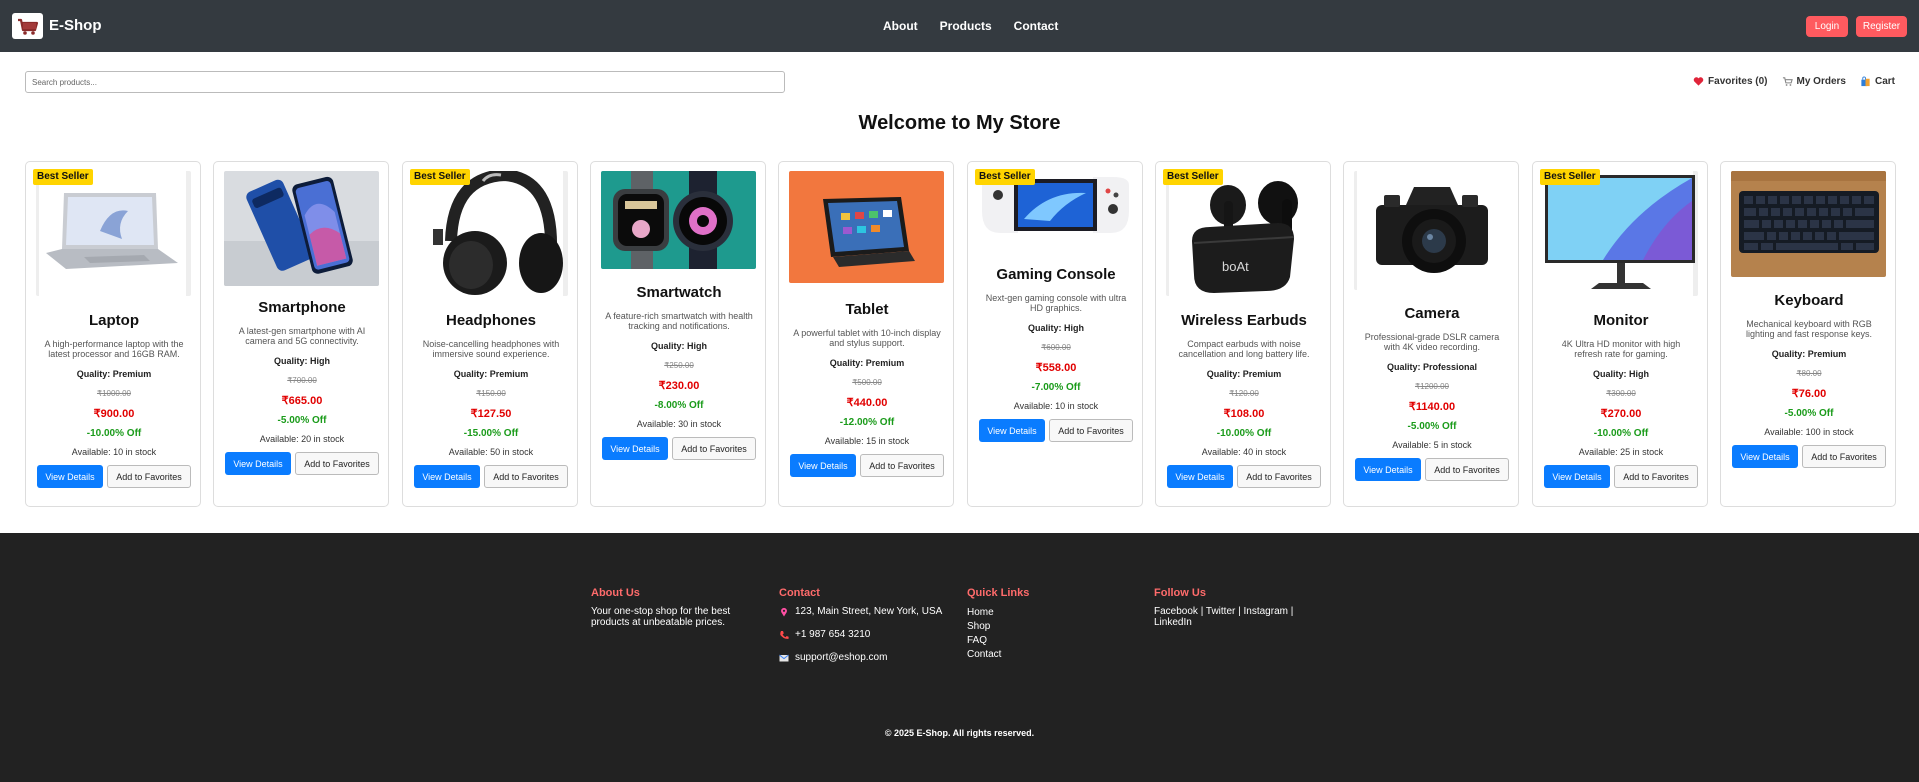 Image resolution: width=1919 pixels, height=782 pixels. What do you see at coordinates (1235, 266) in the screenshot?
I see `svg-text: boAt` at bounding box center [1235, 266].